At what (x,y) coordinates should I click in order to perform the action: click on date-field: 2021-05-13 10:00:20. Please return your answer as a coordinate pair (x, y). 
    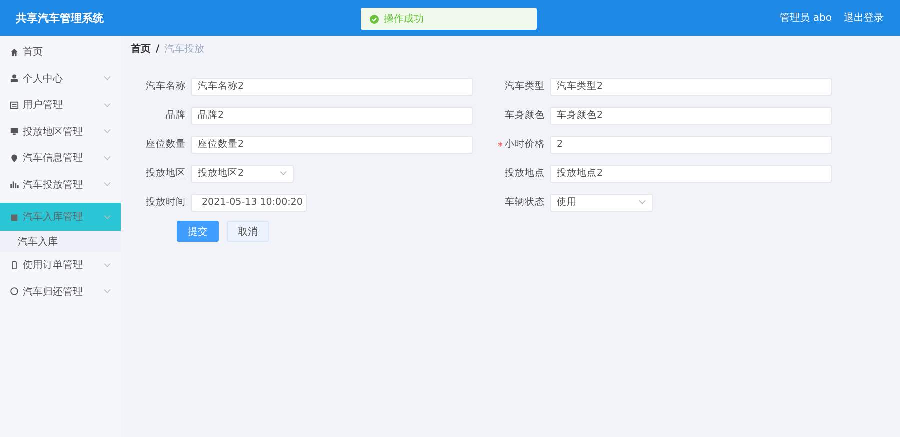
    Looking at the image, I should click on (249, 203).